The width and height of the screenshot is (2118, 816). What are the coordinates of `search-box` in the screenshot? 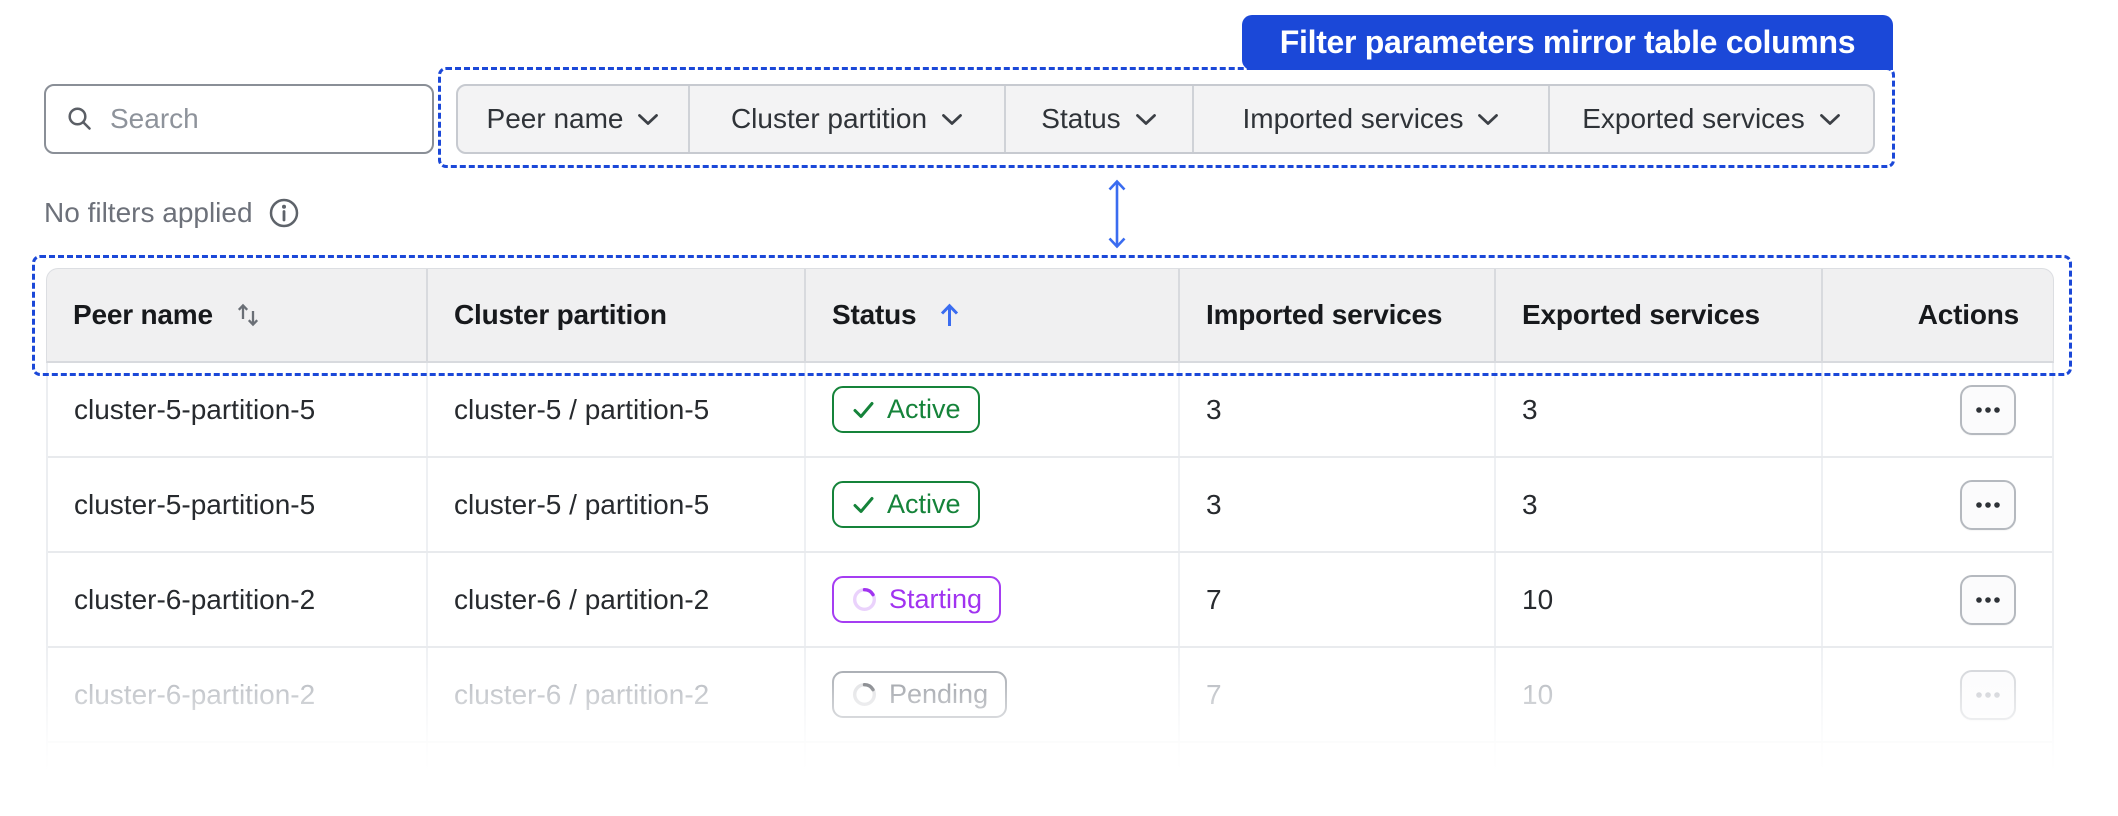 It's located at (239, 119).